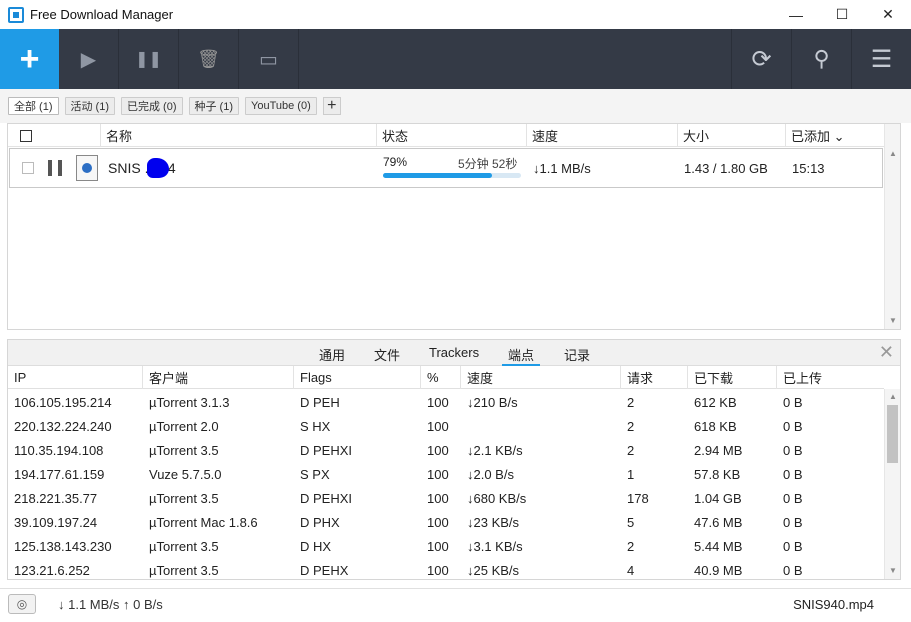 The width and height of the screenshot is (911, 622). I want to click on peer-client: µTorrent 3.1.3, so click(189, 402).